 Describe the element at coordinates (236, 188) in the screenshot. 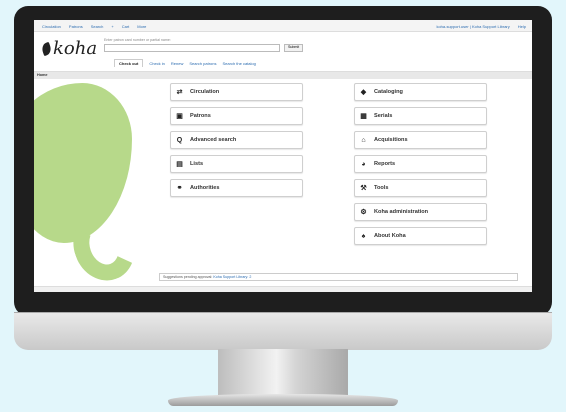

I see `module-authorities: ⚭ Authorities` at that location.